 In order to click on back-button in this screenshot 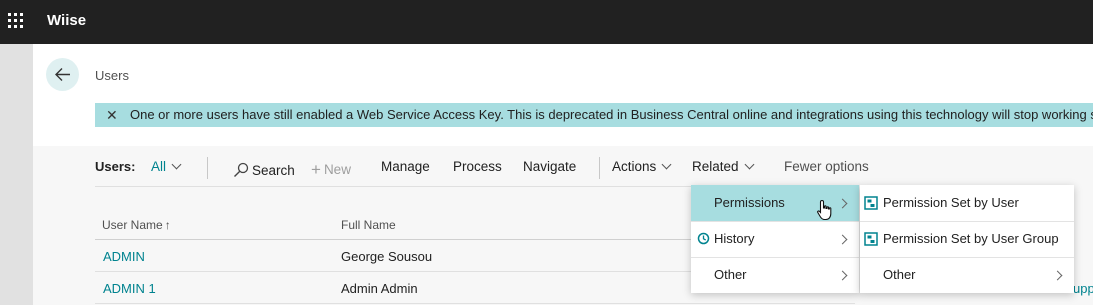, I will do `click(62, 74)`.